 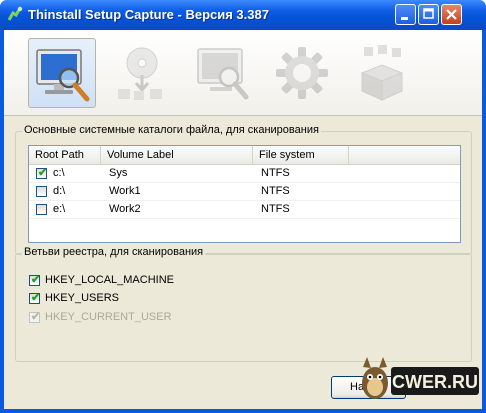 I want to click on hkcu-checkbox: ✔, so click(x=35, y=317).